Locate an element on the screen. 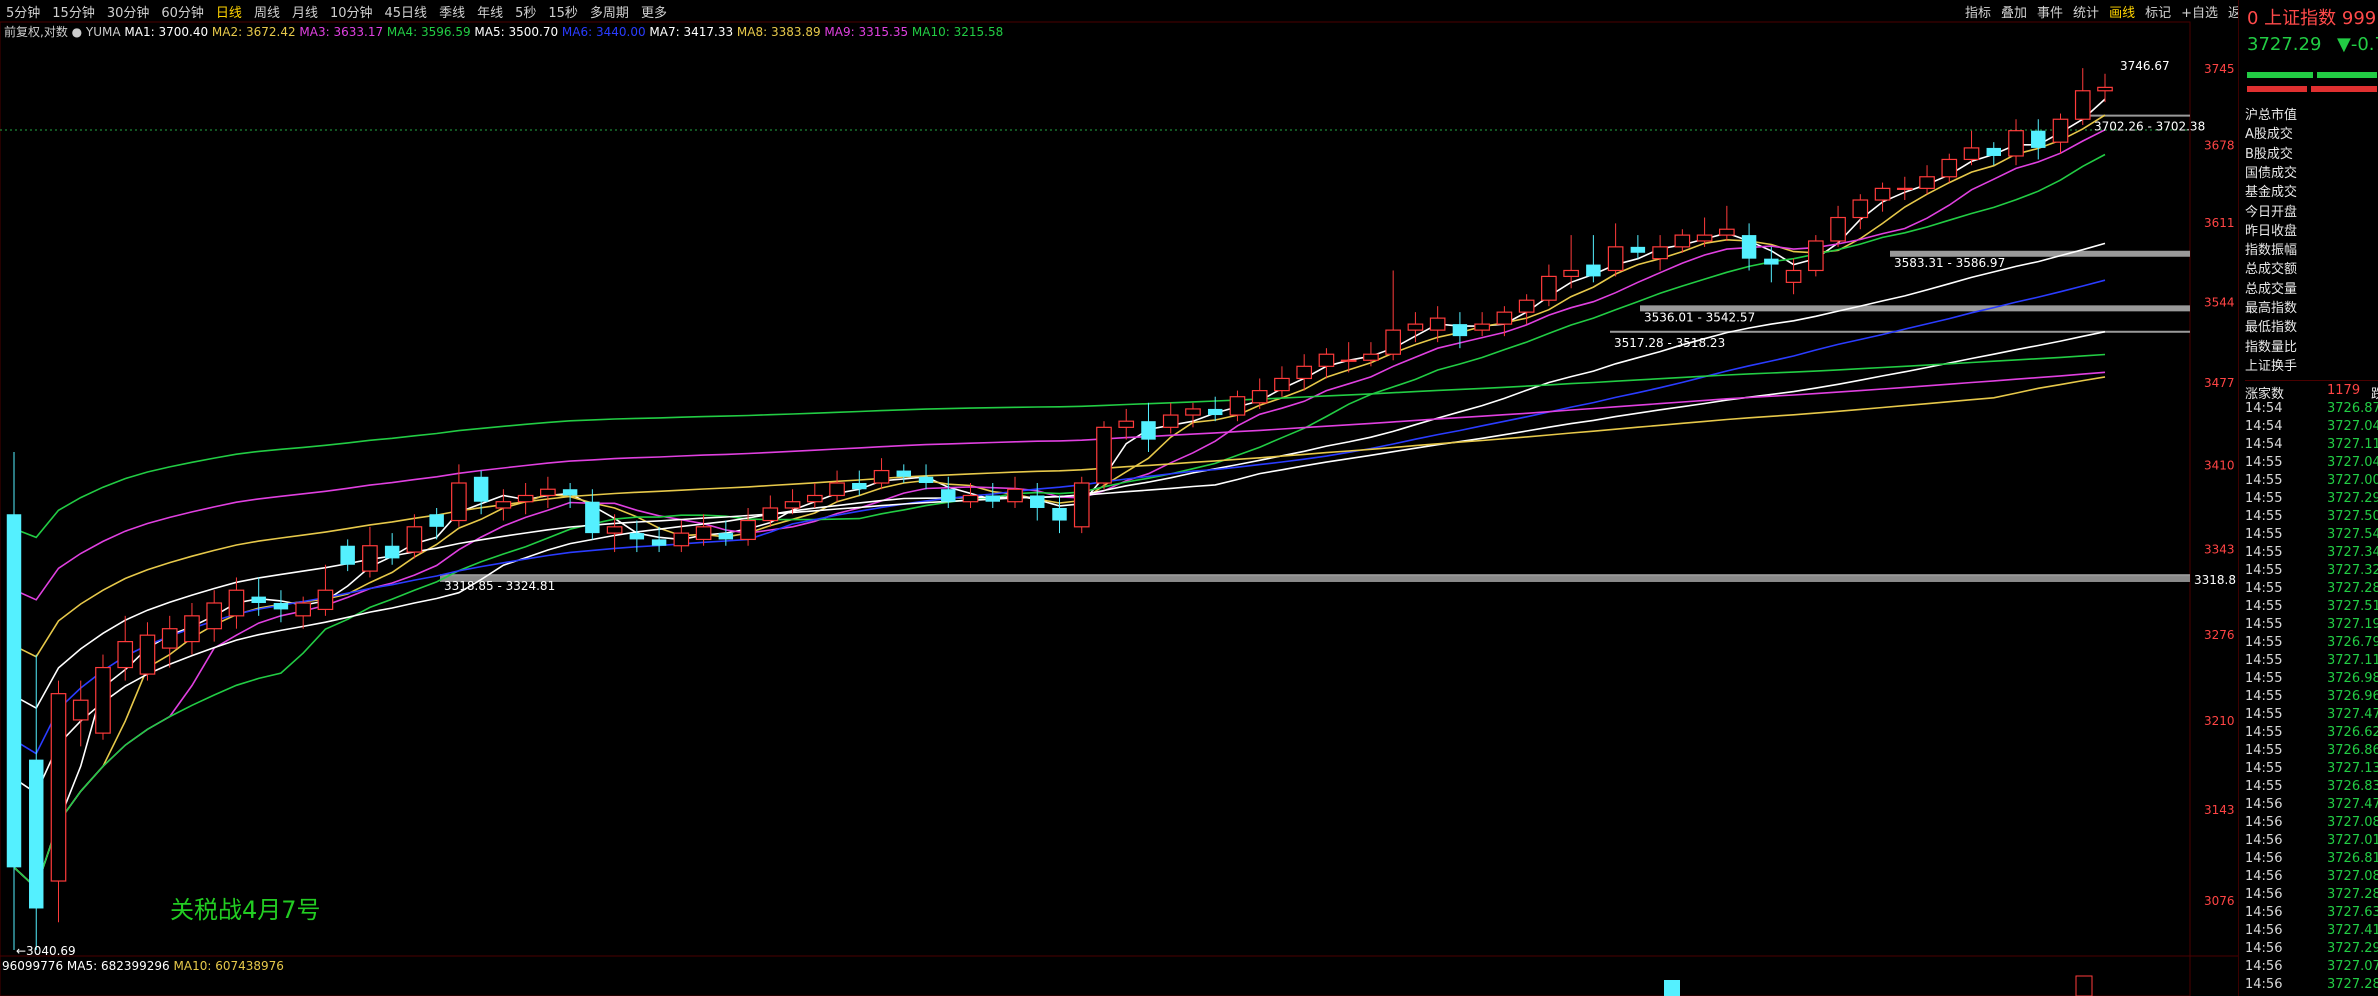 This screenshot has width=2378, height=996. volume-legend: 96099776 MA5: 682399296 MA10: 607438976 is located at coordinates (143, 966).